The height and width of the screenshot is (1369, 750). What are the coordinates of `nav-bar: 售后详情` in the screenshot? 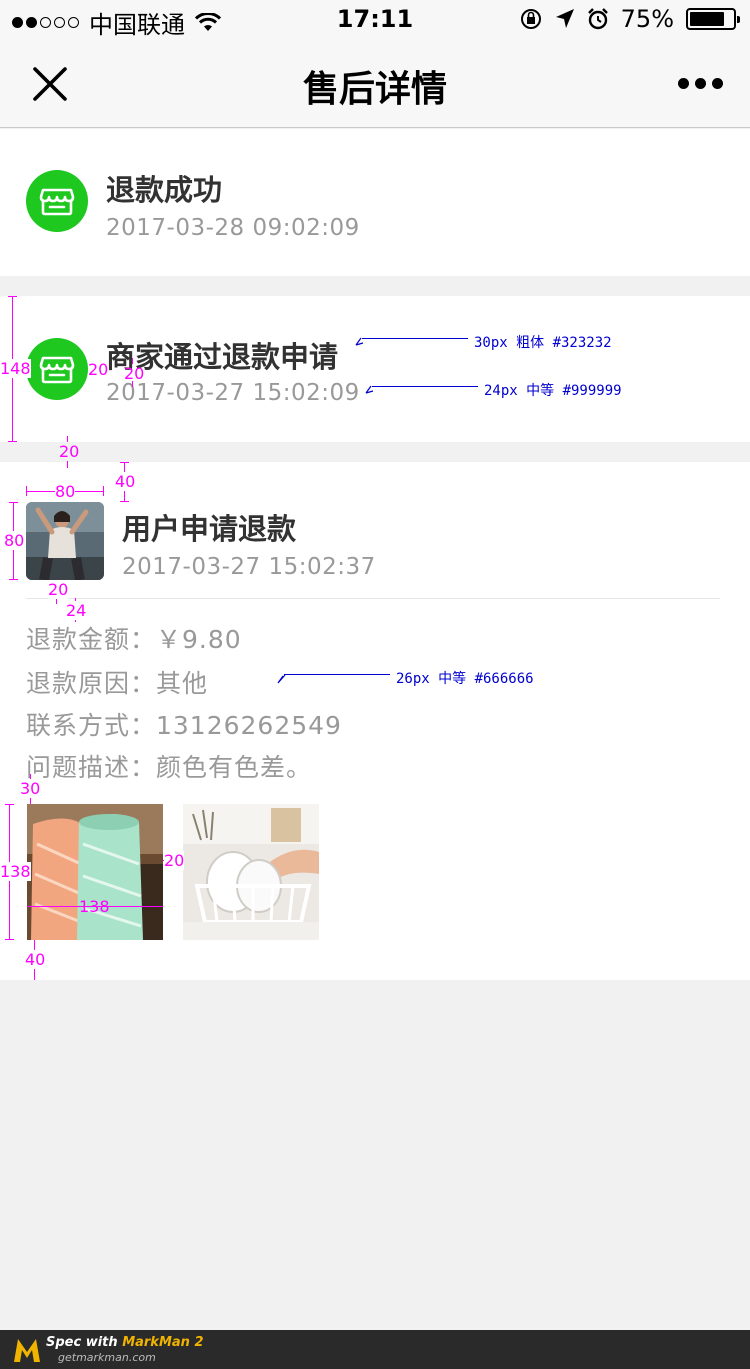 It's located at (375, 84).